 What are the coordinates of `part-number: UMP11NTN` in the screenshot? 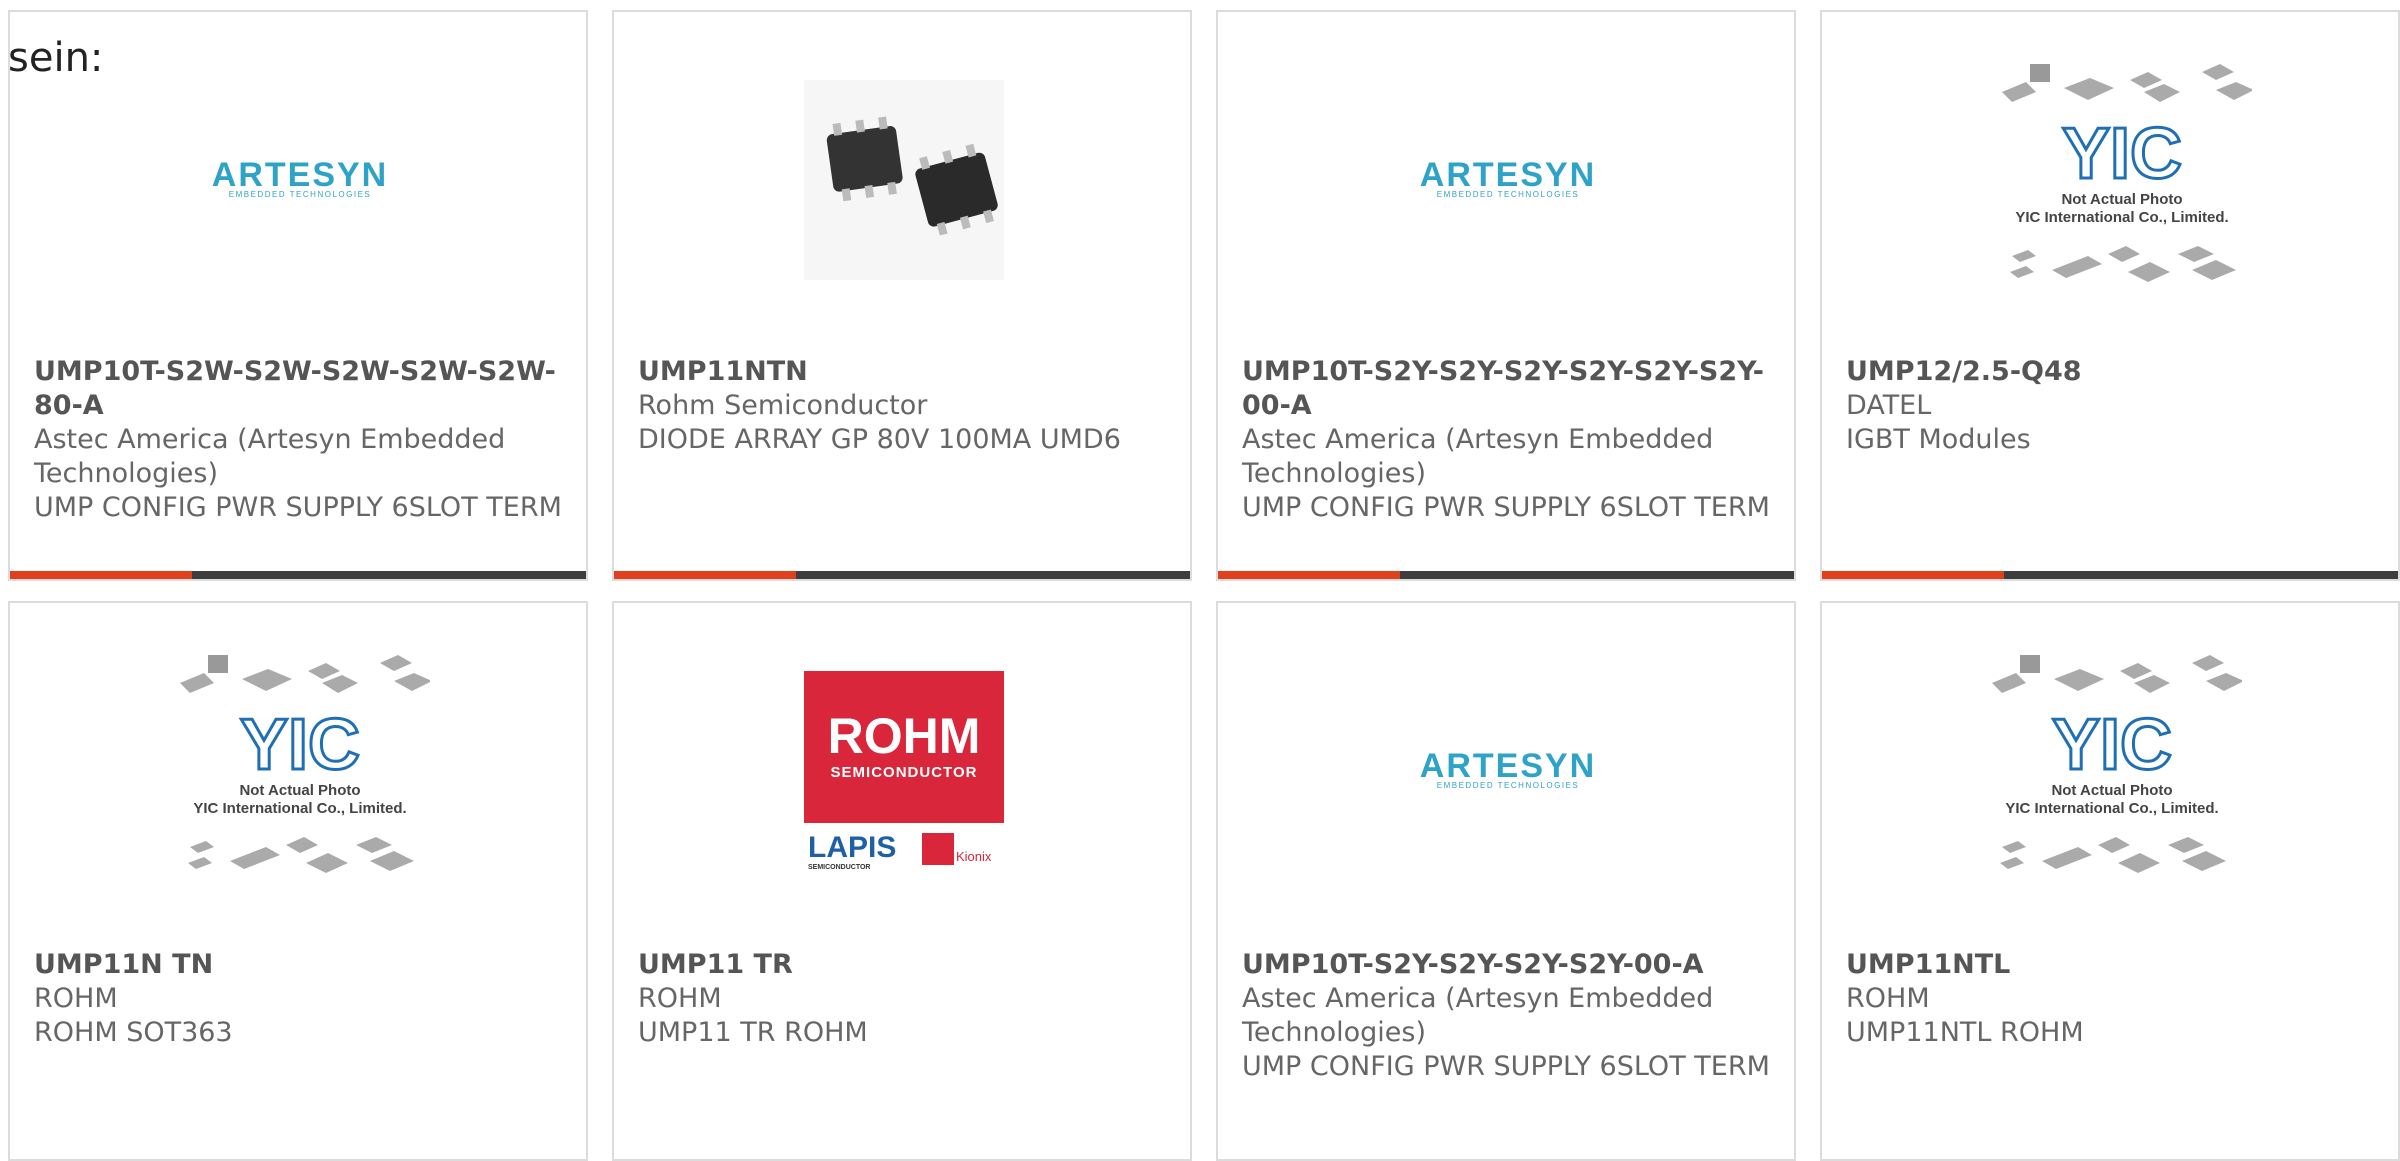 It's located at (905, 372).